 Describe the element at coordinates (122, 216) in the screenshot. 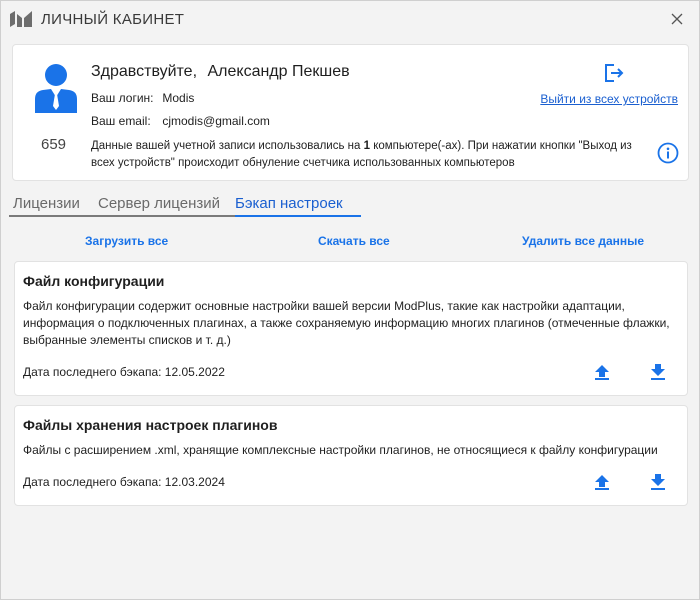

I see `tab-divider` at that location.